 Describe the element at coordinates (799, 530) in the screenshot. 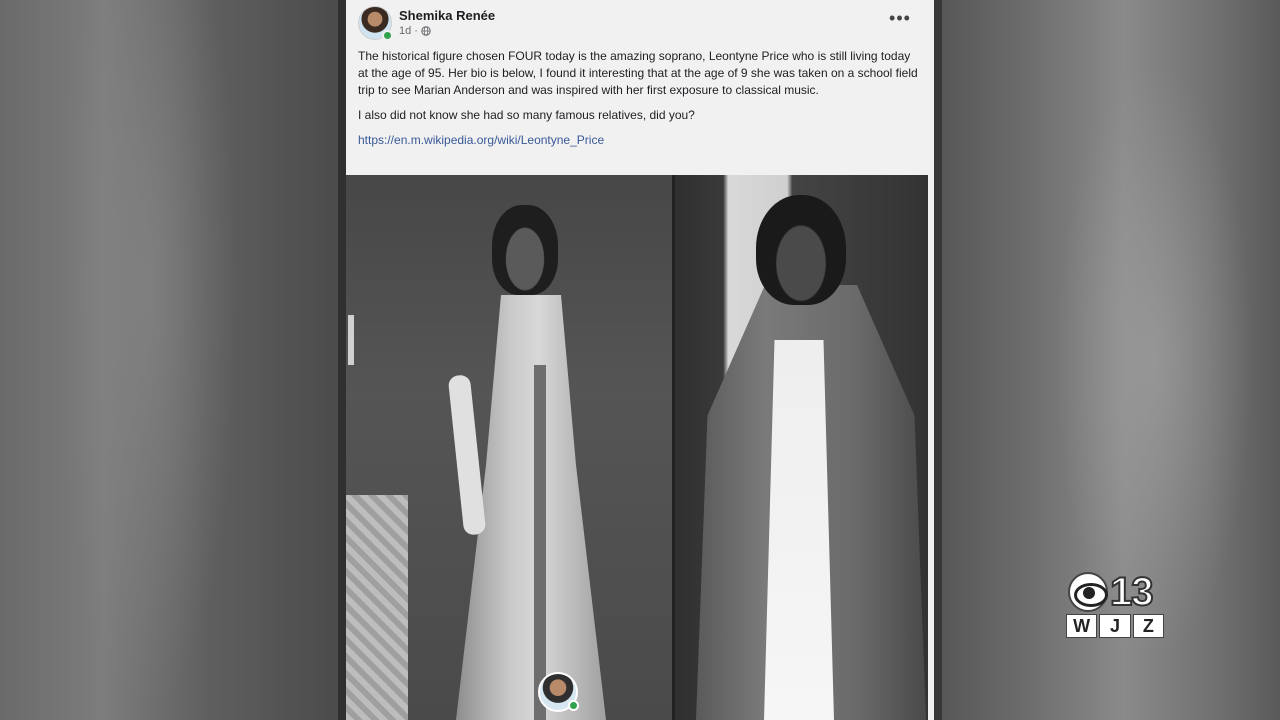

I see `figure-right-gown` at that location.